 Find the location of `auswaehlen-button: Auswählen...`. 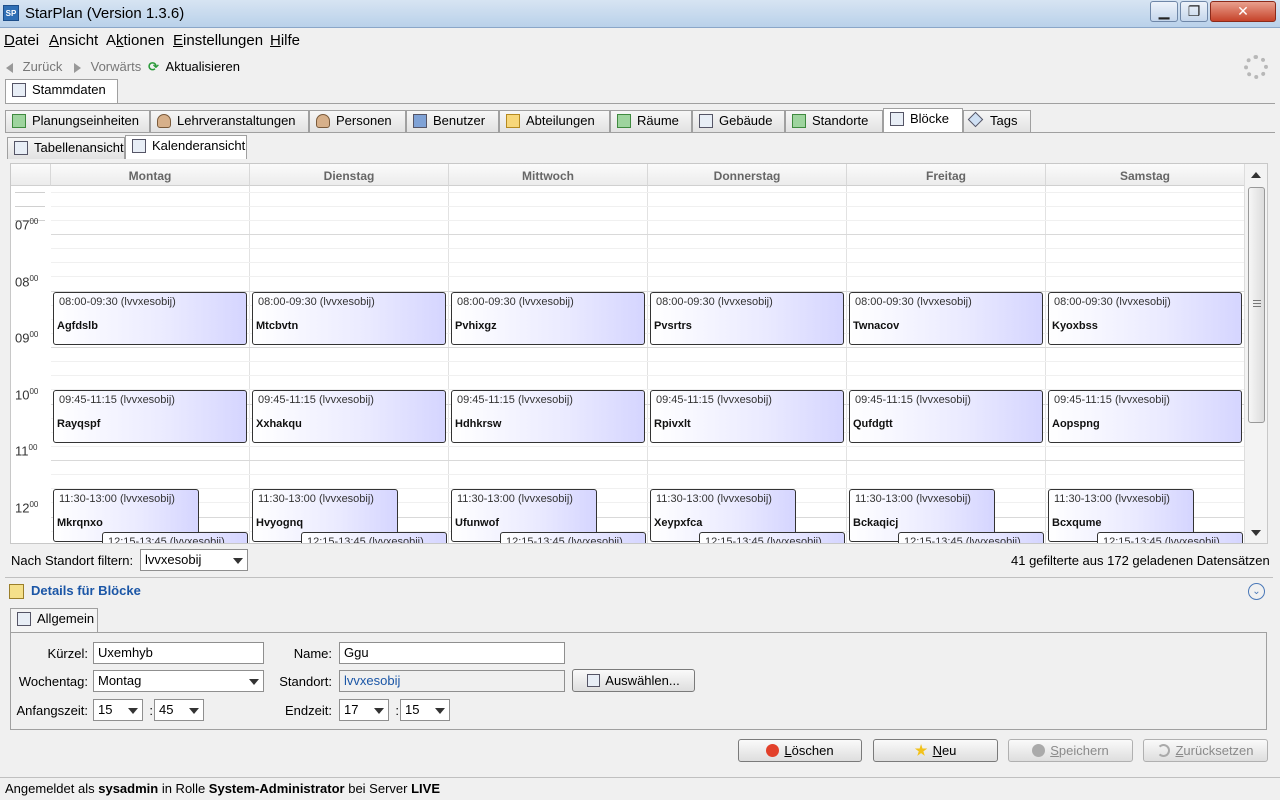

auswaehlen-button: Auswählen... is located at coordinates (633, 680).